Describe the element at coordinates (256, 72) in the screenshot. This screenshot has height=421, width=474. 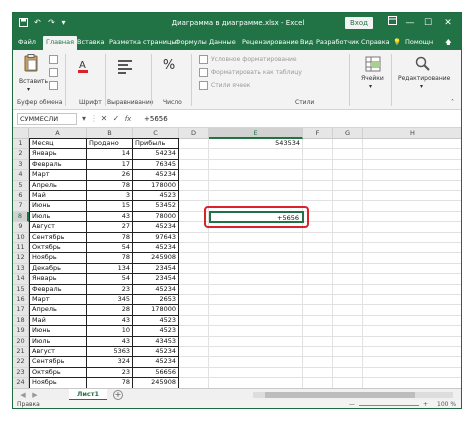
I see `format-as-table-button: Форматировать как таблицу` at that location.